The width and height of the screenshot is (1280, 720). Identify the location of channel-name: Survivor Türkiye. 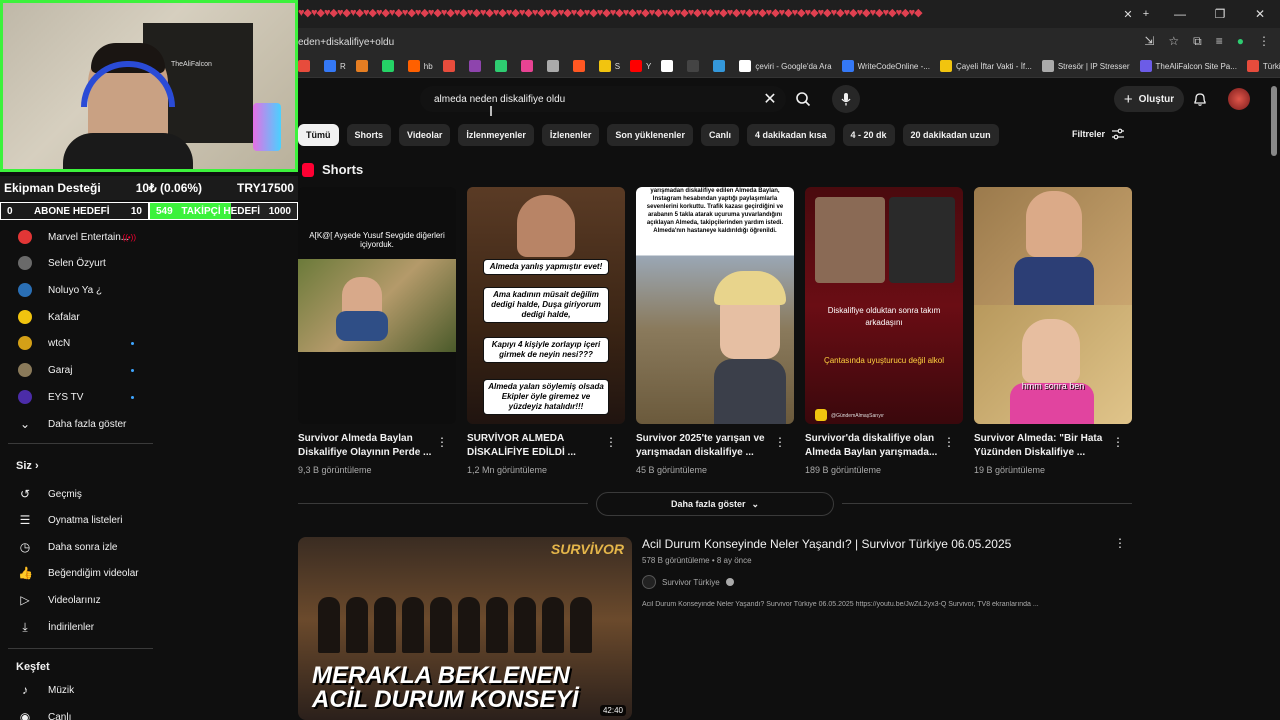
(691, 582).